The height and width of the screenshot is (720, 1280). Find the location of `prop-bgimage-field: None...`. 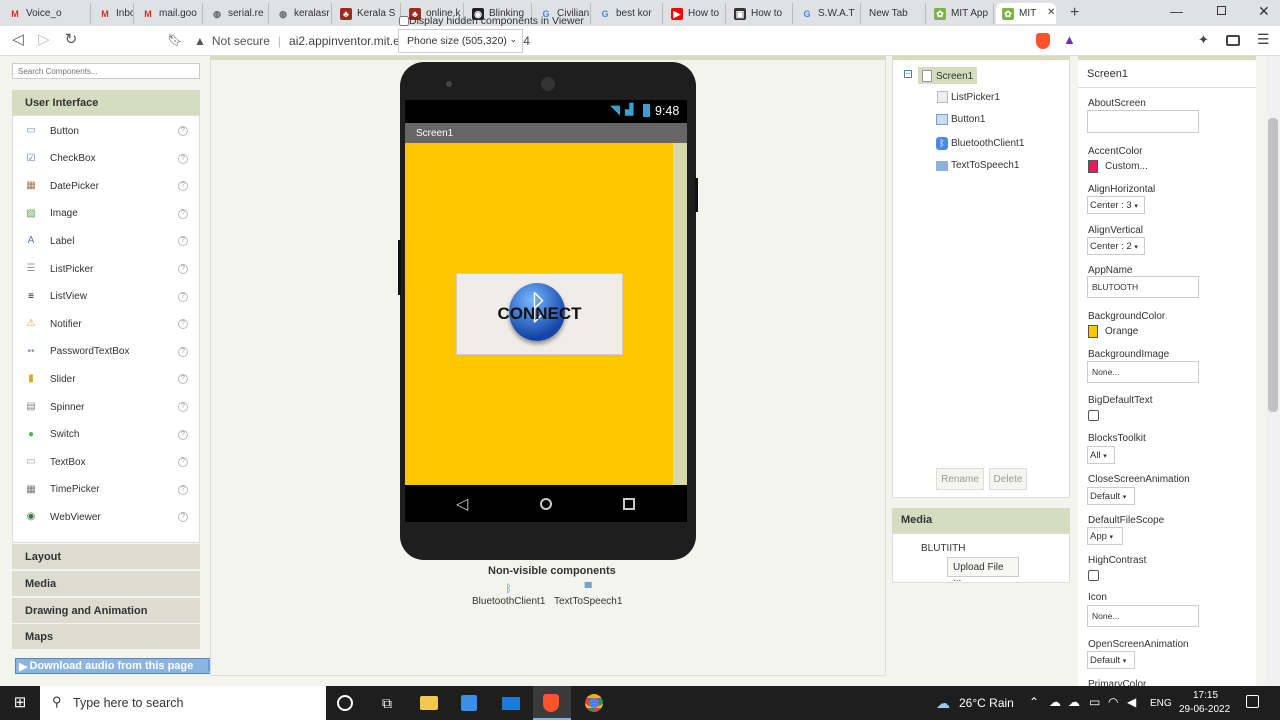

prop-bgimage-field: None... is located at coordinates (1143, 372).